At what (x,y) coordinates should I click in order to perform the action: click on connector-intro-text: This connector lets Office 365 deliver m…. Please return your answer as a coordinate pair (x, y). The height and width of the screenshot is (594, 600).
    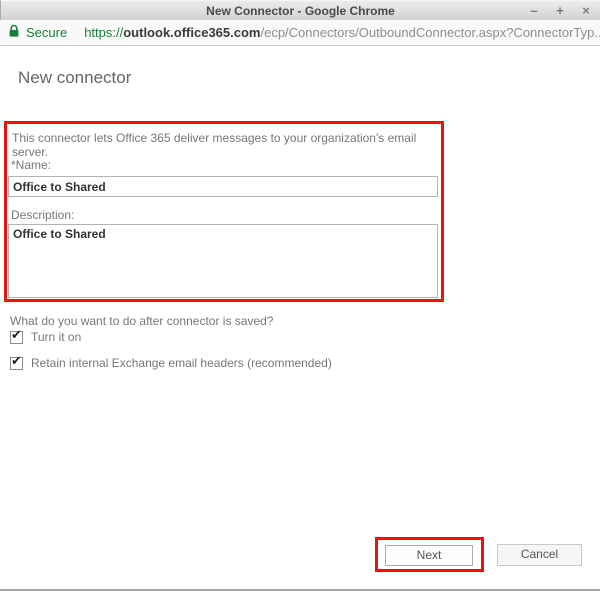
    Looking at the image, I should click on (214, 145).